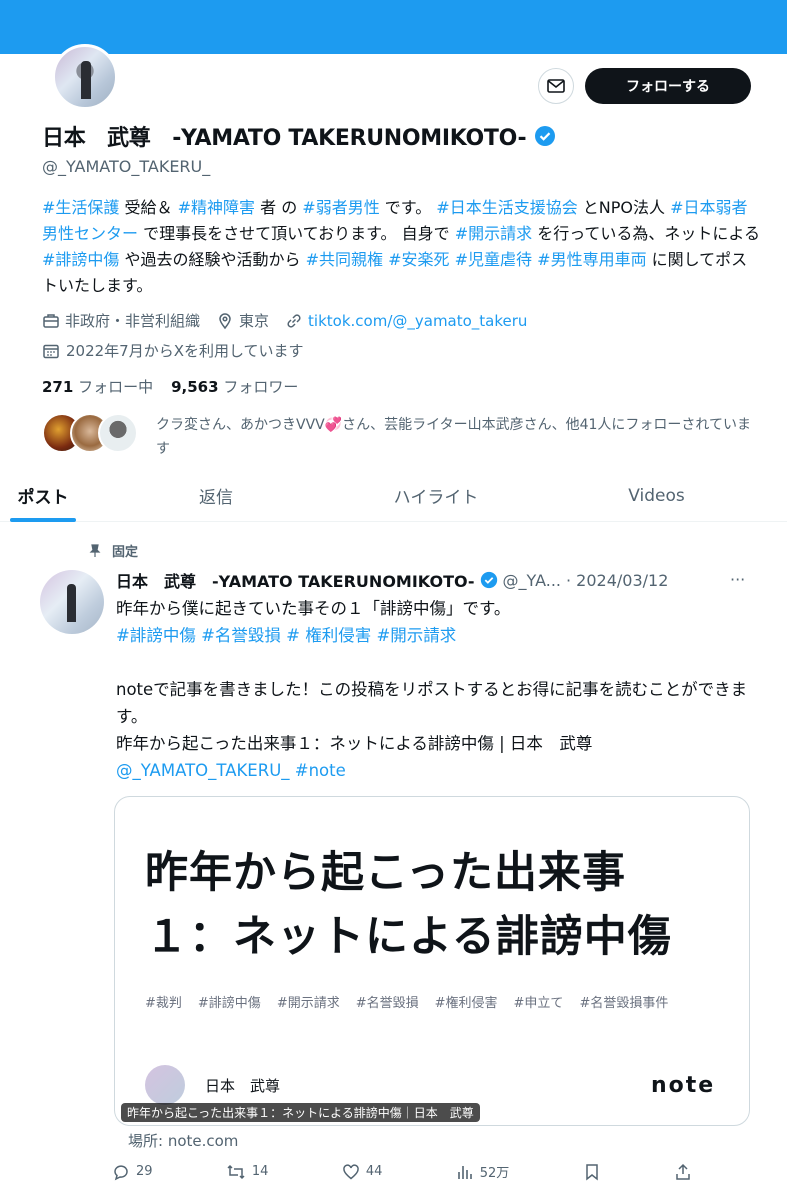 This screenshot has width=787, height=1200. Describe the element at coordinates (436, 495) in the screenshot. I see `tab-highlights: ハイライト` at that location.